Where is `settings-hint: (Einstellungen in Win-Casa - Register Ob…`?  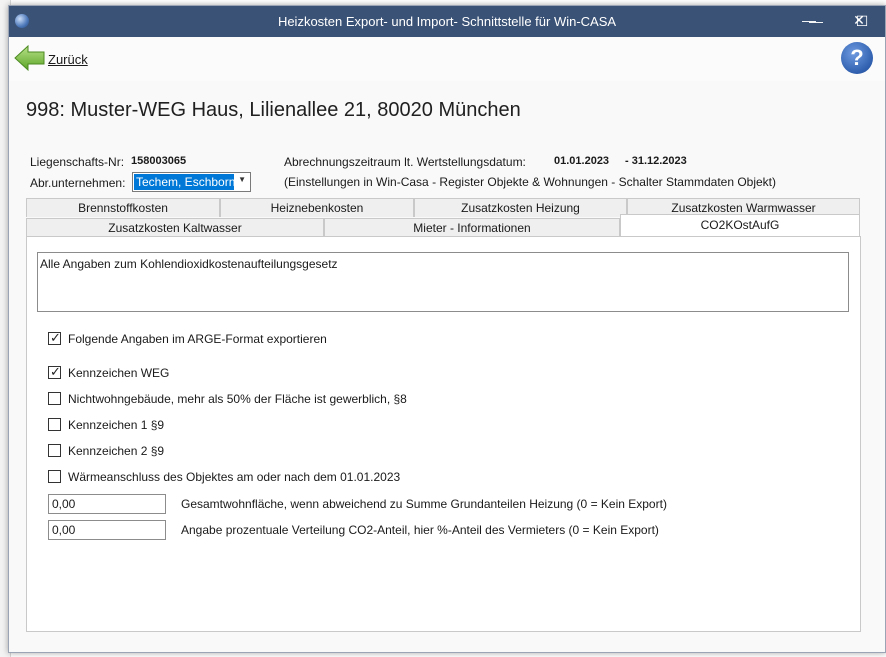 settings-hint: (Einstellungen in Win-Casa - Register Ob… is located at coordinates (530, 182).